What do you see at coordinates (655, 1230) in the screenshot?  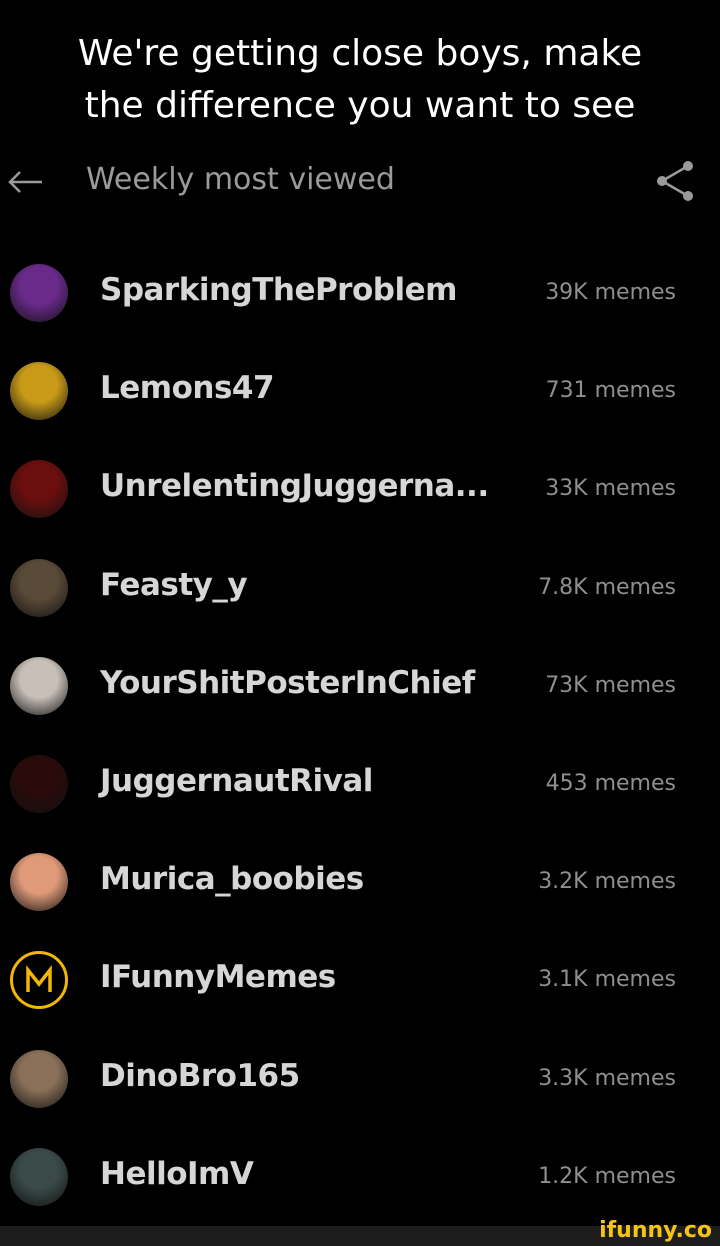 I see `ifunny-watermark: ifunny.co` at bounding box center [655, 1230].